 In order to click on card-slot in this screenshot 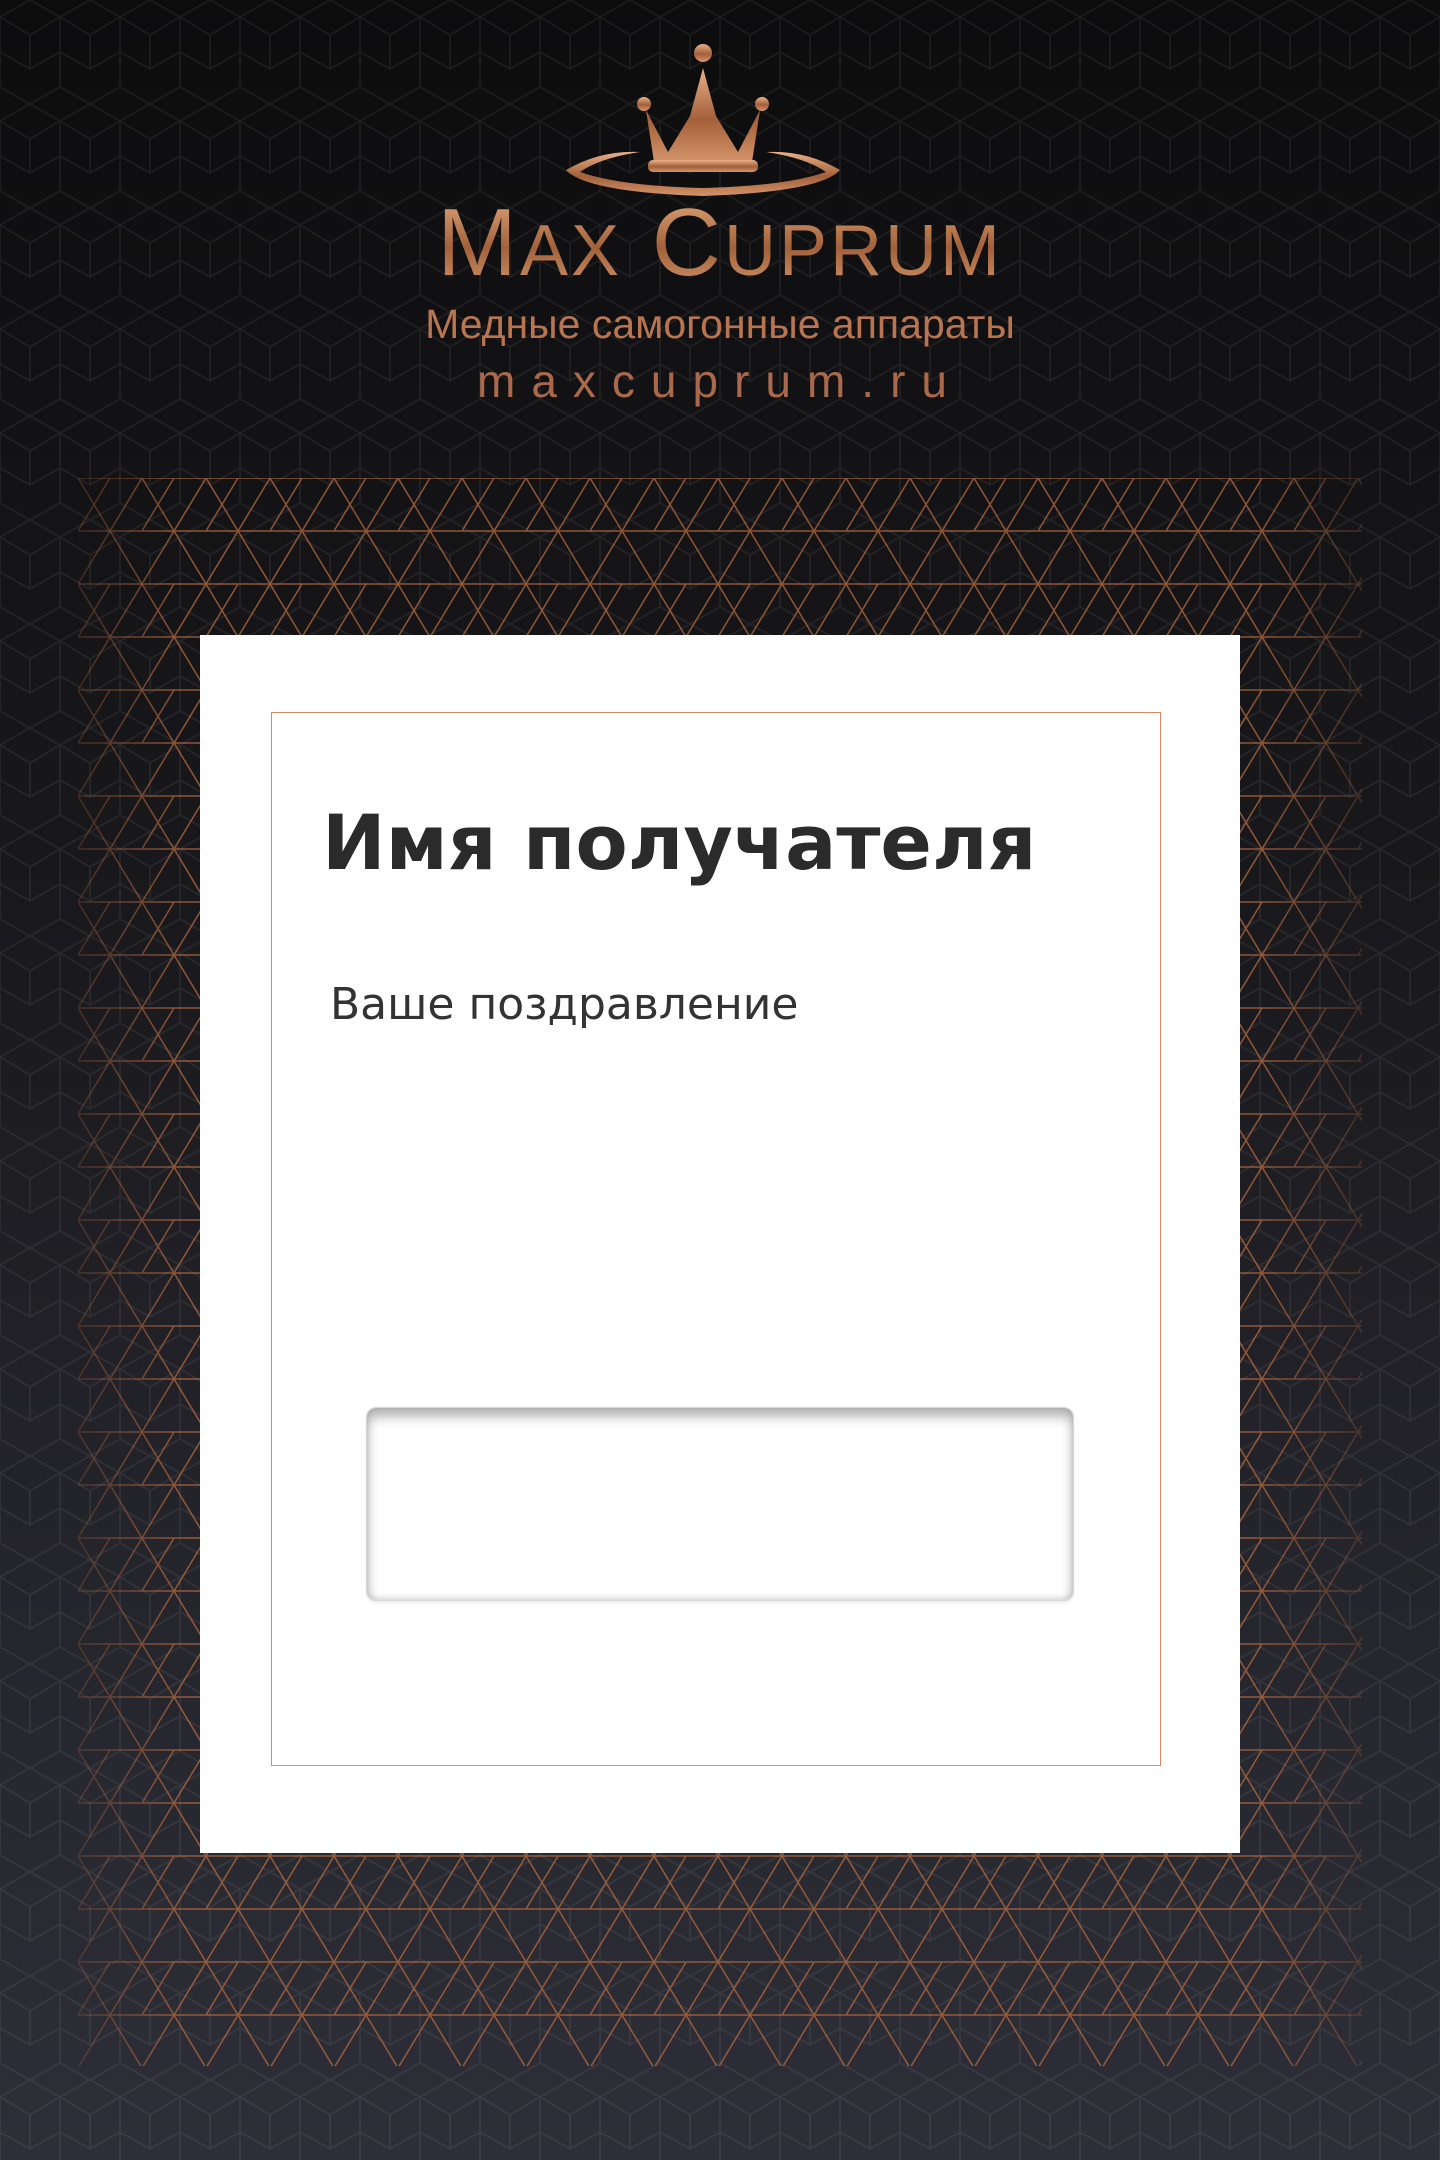, I will do `click(720, 1504)`.